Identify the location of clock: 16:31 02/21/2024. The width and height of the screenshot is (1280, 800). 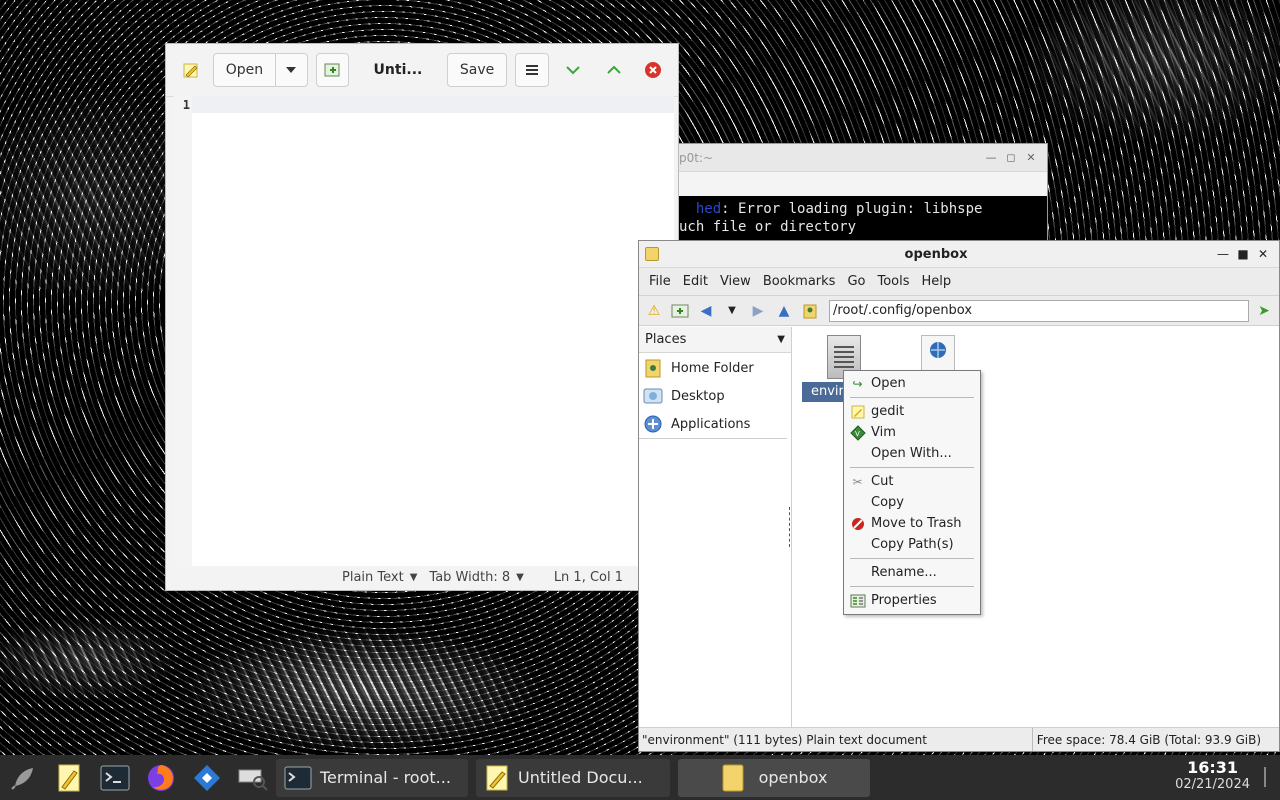
(1212, 775).